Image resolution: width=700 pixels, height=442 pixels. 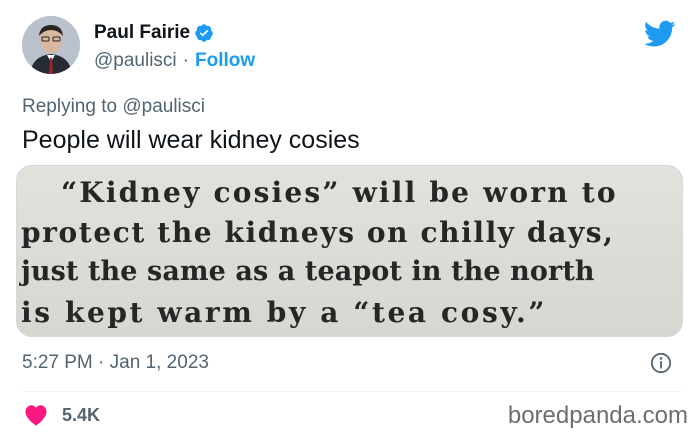 I want to click on follow-button: Follow, so click(x=225, y=61).